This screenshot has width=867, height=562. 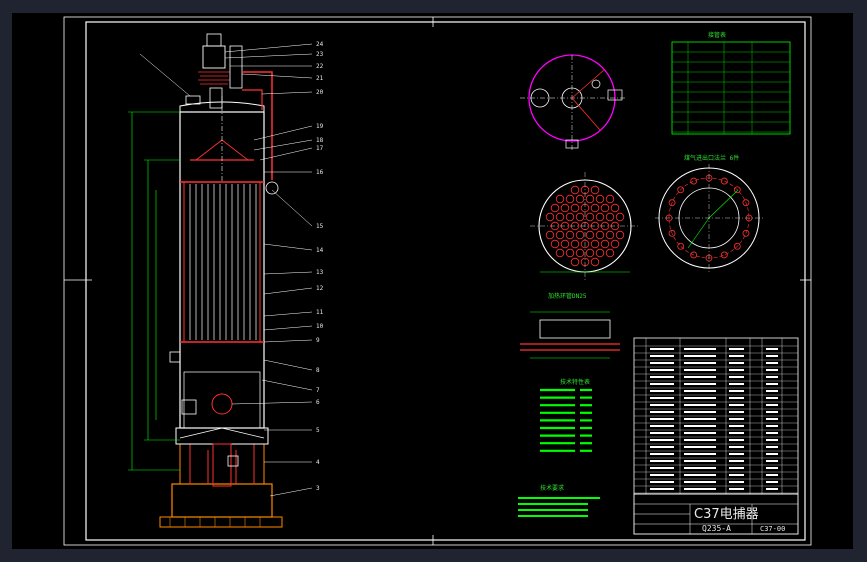 What do you see at coordinates (716, 528) in the screenshot?
I see `drawing-material: Q235-A` at bounding box center [716, 528].